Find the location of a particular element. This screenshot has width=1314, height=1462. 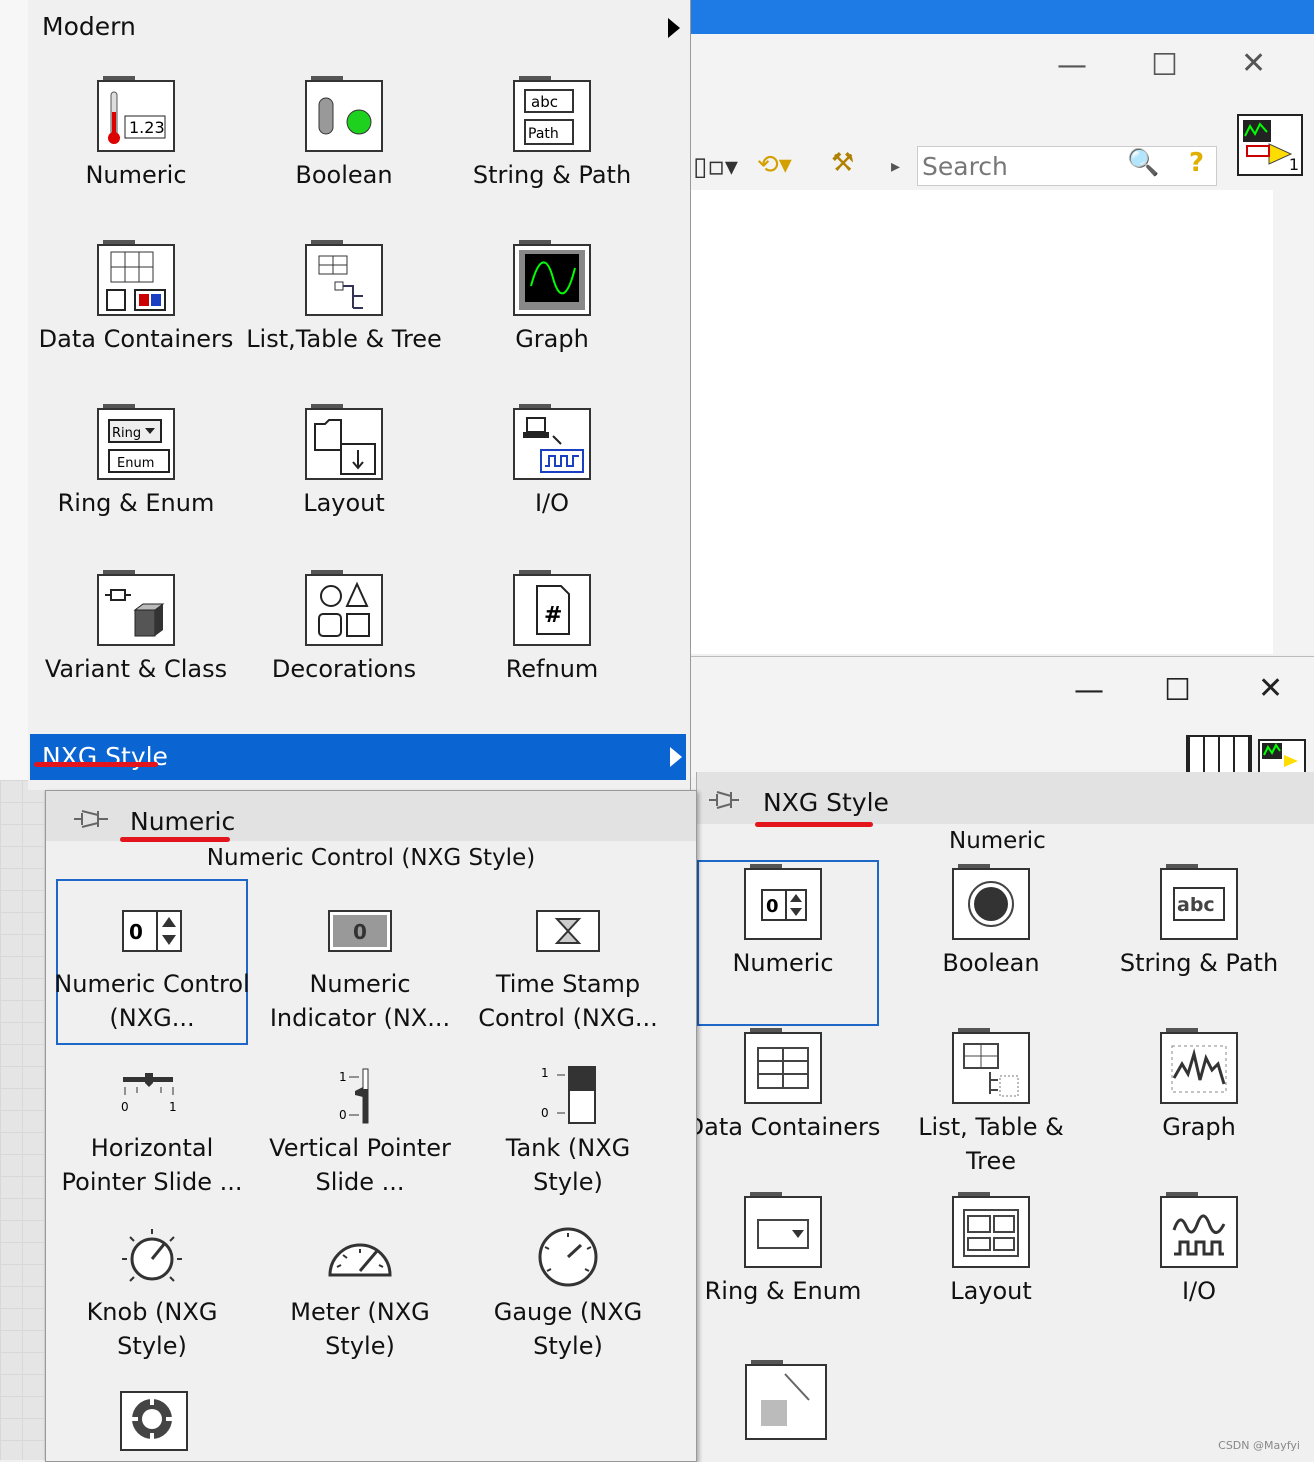

palette-item-graph: Graph is located at coordinates (552, 298).